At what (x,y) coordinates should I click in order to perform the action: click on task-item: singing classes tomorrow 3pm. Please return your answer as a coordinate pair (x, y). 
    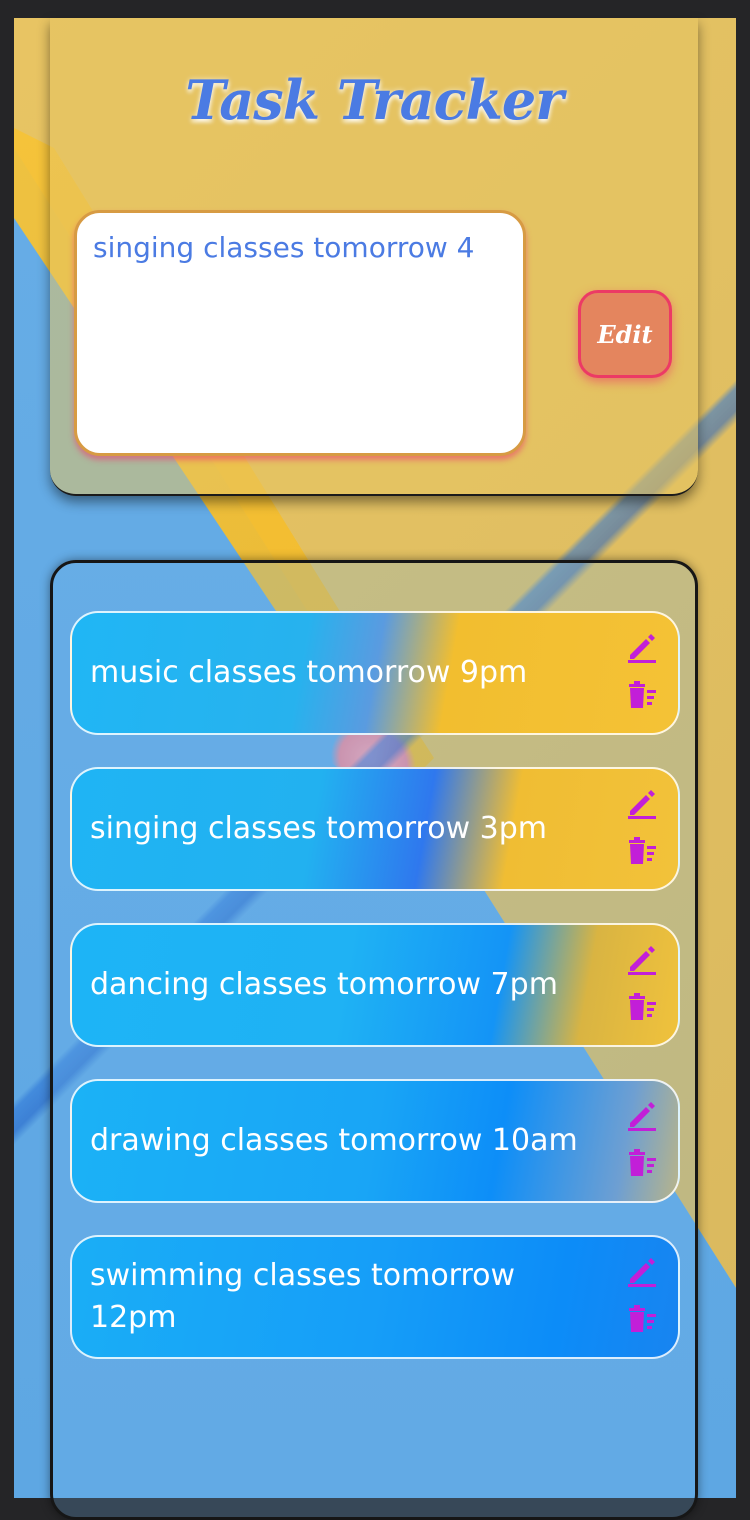
    Looking at the image, I should click on (375, 829).